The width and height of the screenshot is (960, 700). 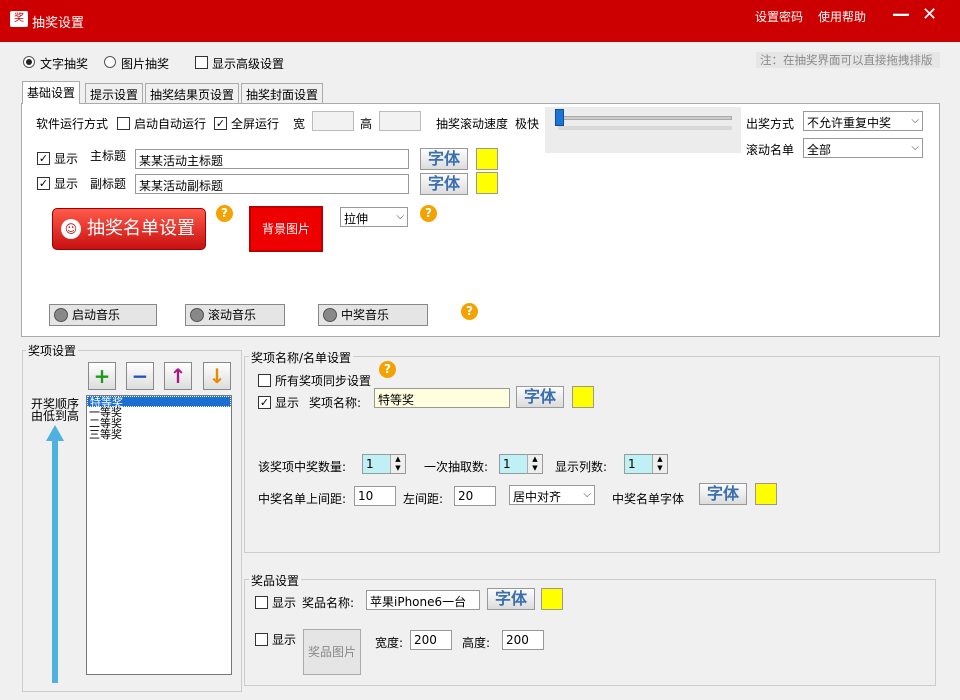 What do you see at coordinates (356, 219) in the screenshot?
I see `background-stretch-value: 拉伸` at bounding box center [356, 219].